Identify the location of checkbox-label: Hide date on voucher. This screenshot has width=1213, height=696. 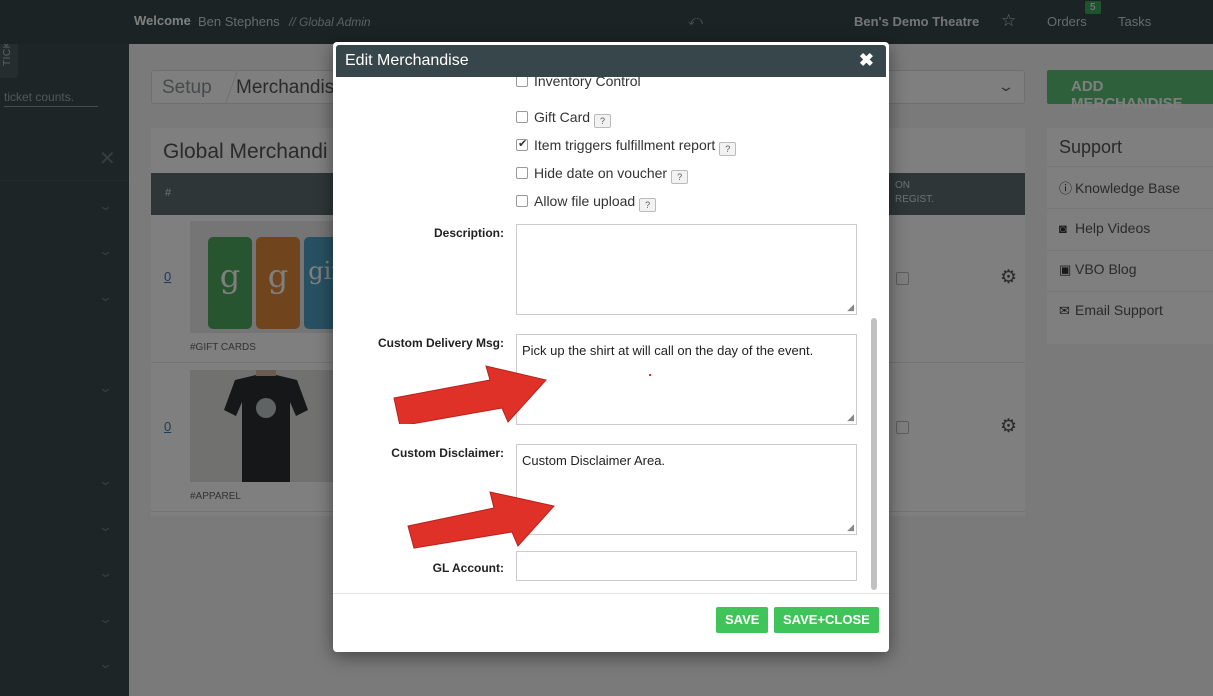
(601, 173).